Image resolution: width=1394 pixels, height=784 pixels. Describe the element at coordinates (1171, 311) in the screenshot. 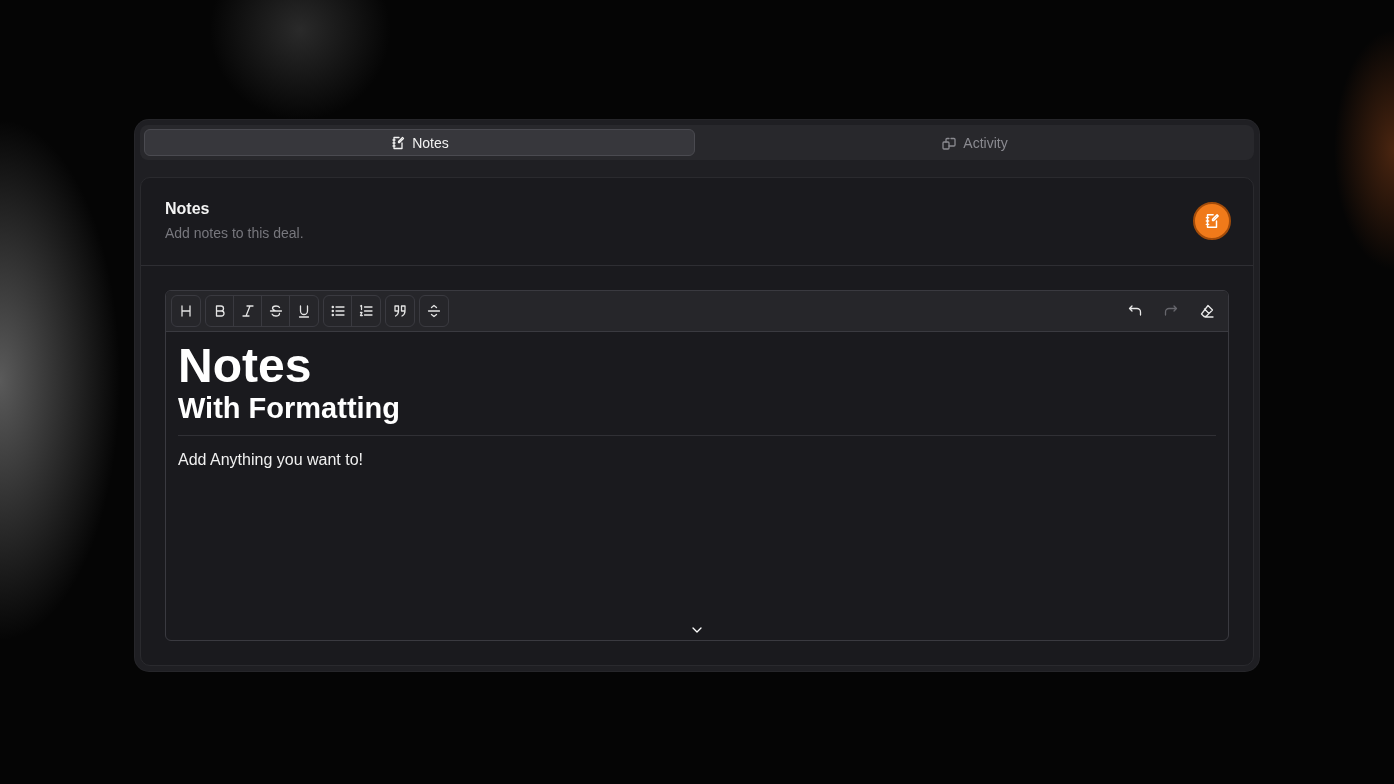

I see `redo-icon` at that location.